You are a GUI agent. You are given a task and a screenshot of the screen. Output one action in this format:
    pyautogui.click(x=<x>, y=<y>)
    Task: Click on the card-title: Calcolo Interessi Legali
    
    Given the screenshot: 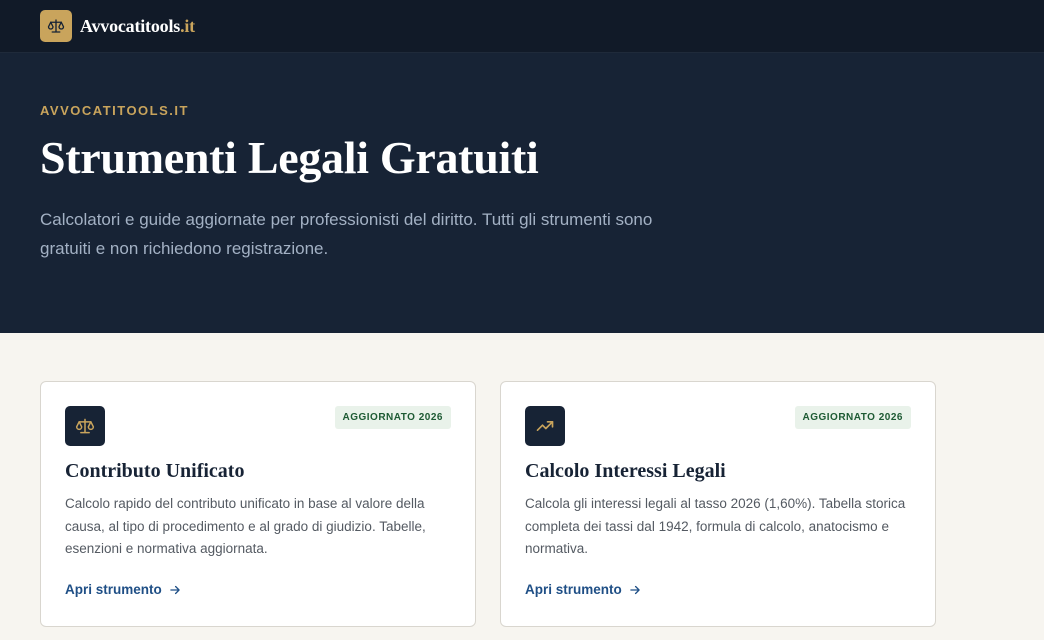 What is the action you would take?
    pyautogui.click(x=625, y=471)
    